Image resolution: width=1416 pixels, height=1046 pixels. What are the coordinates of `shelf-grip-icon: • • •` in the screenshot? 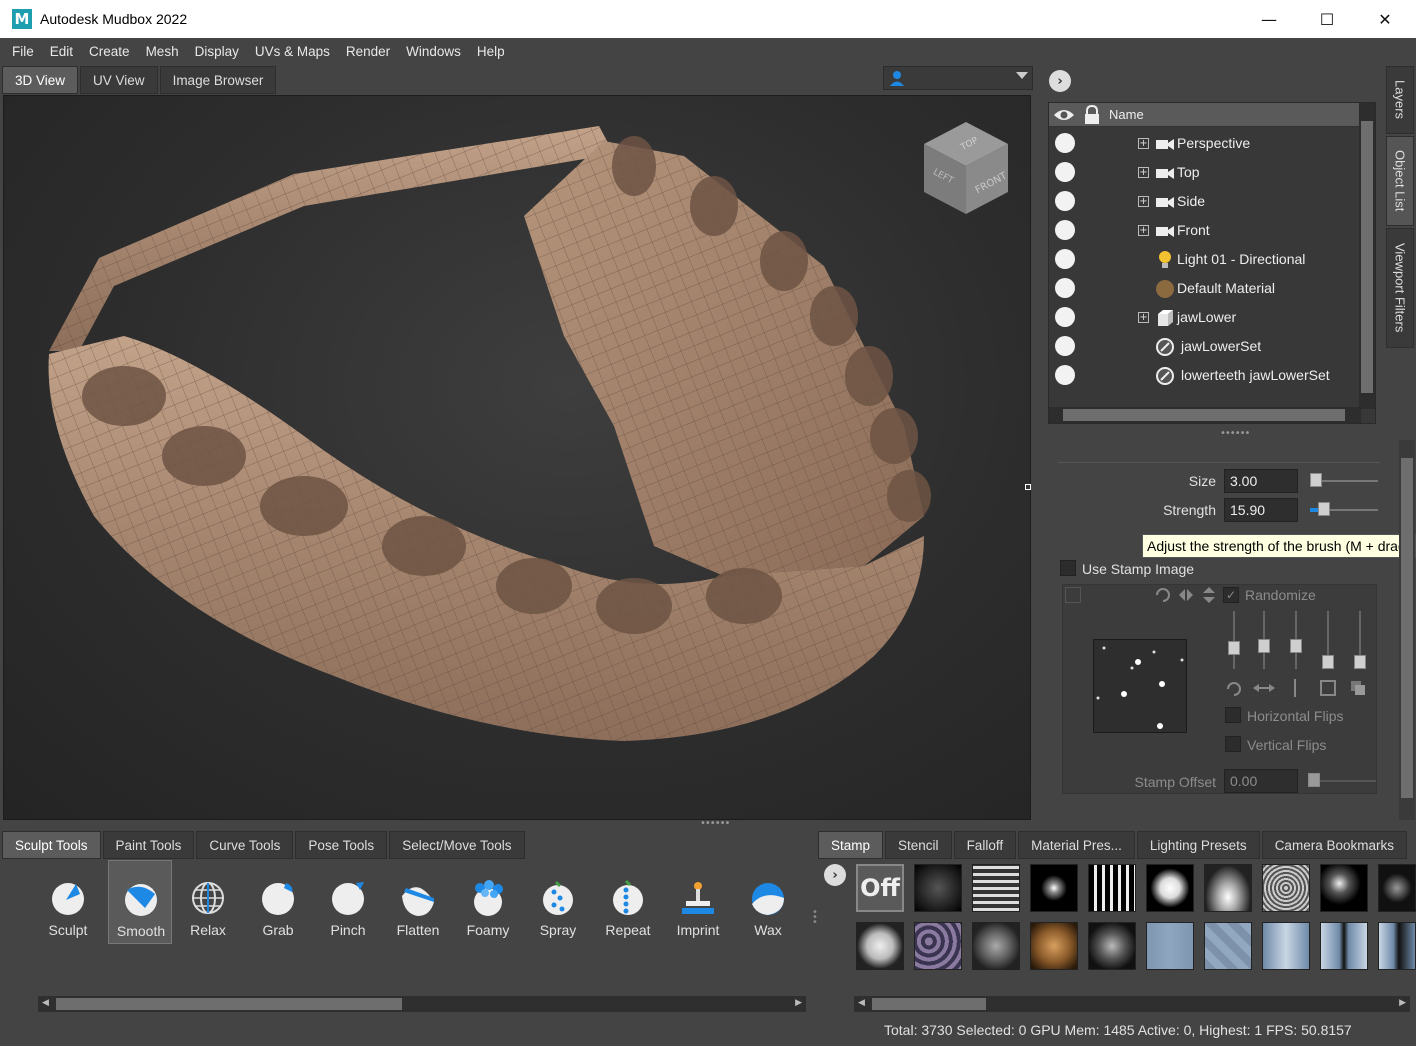 It's located at (815, 918).